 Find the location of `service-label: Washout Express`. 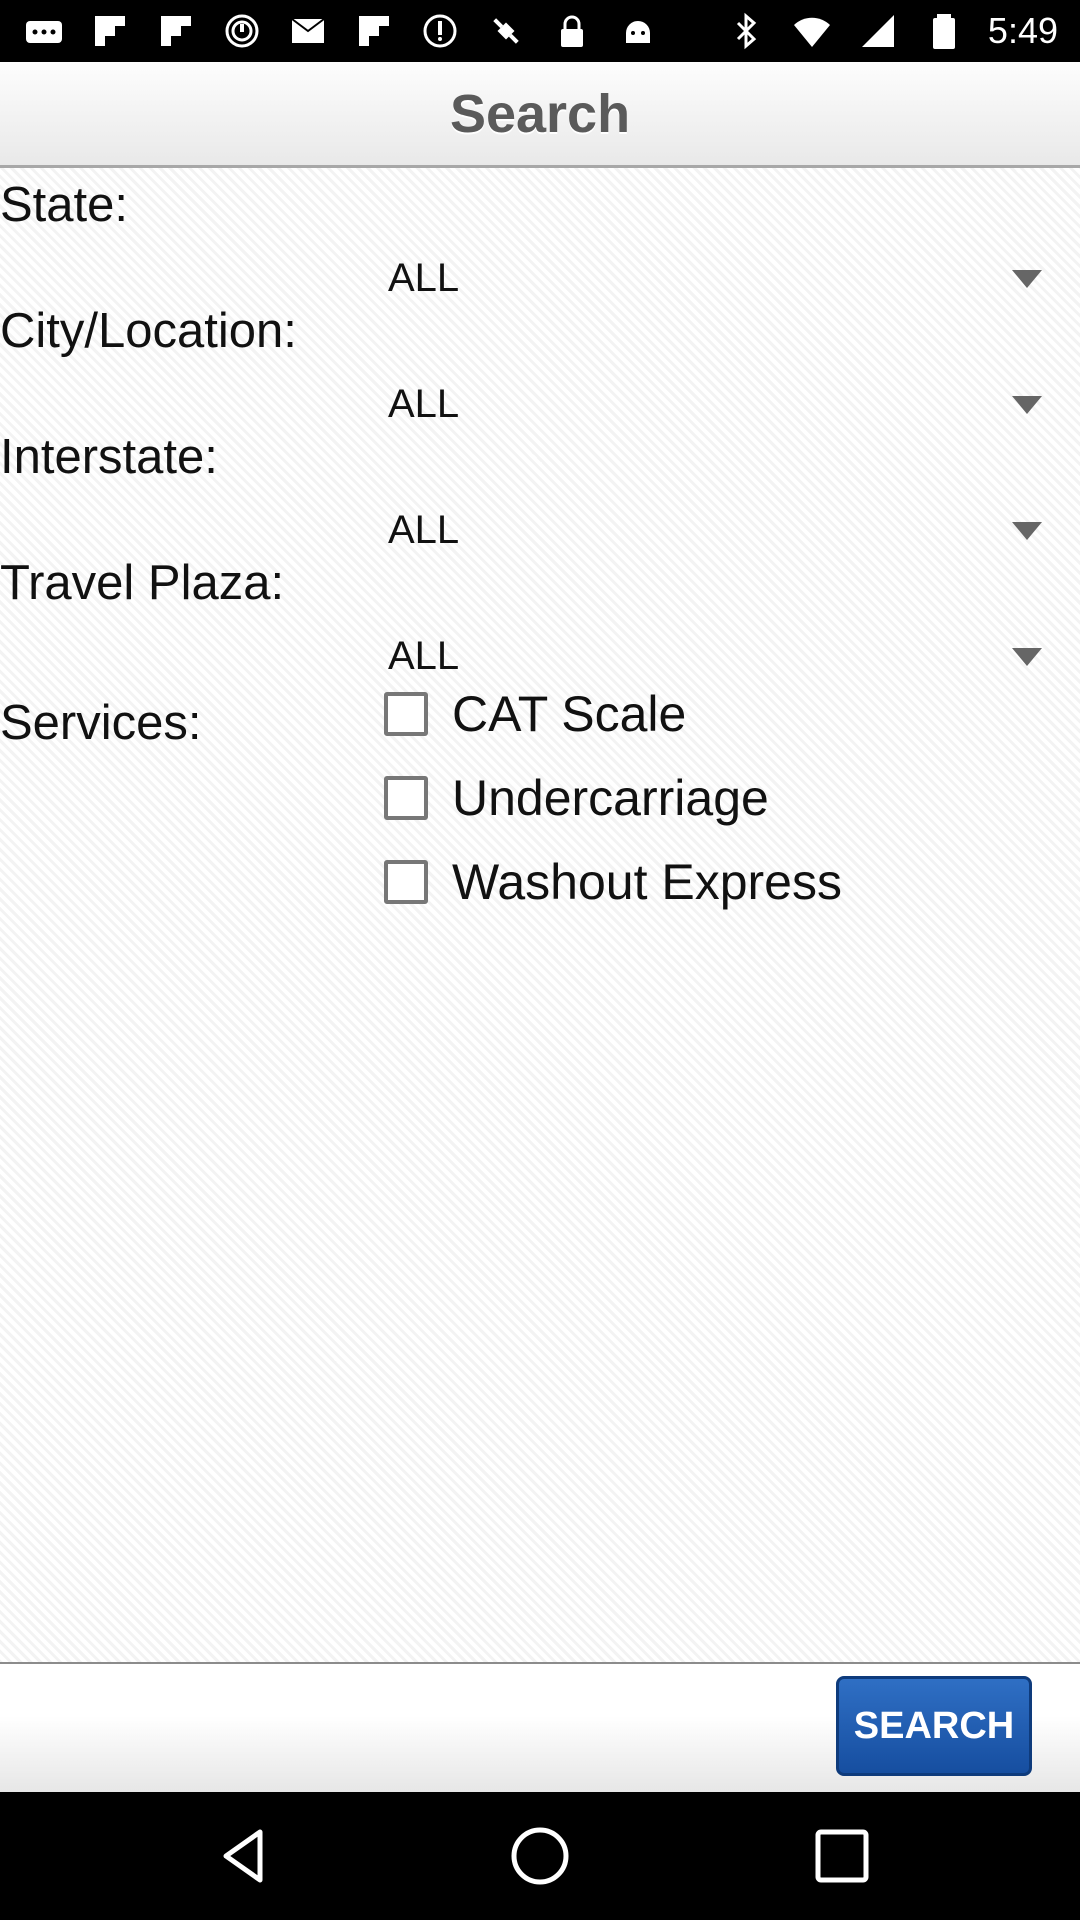

service-label: Washout Express is located at coordinates (647, 882).